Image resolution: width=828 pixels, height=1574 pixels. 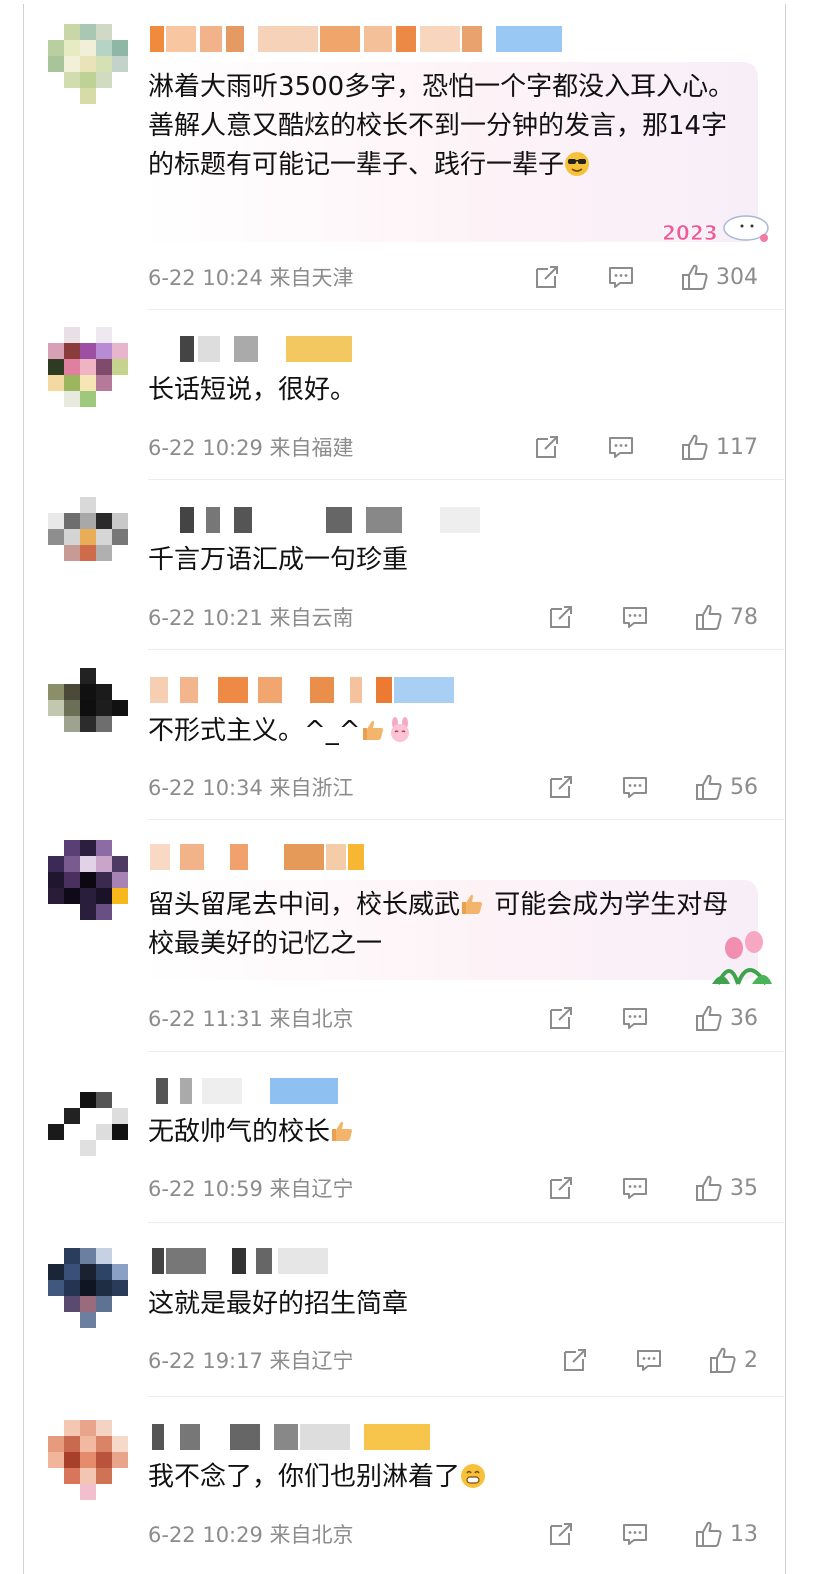 What do you see at coordinates (726, 1018) in the screenshot?
I see `like-button: 36` at bounding box center [726, 1018].